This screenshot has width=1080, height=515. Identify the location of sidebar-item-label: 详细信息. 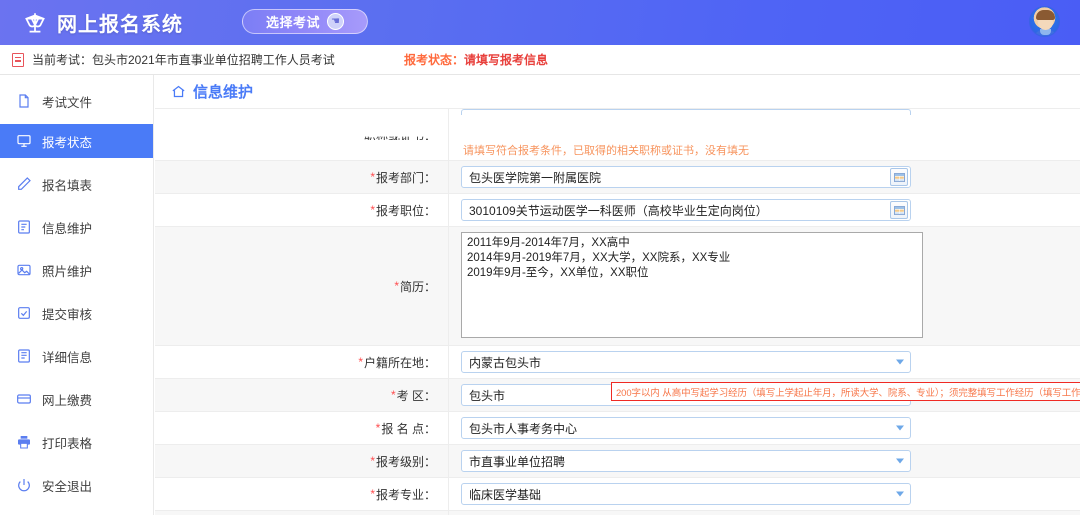
(67, 357).